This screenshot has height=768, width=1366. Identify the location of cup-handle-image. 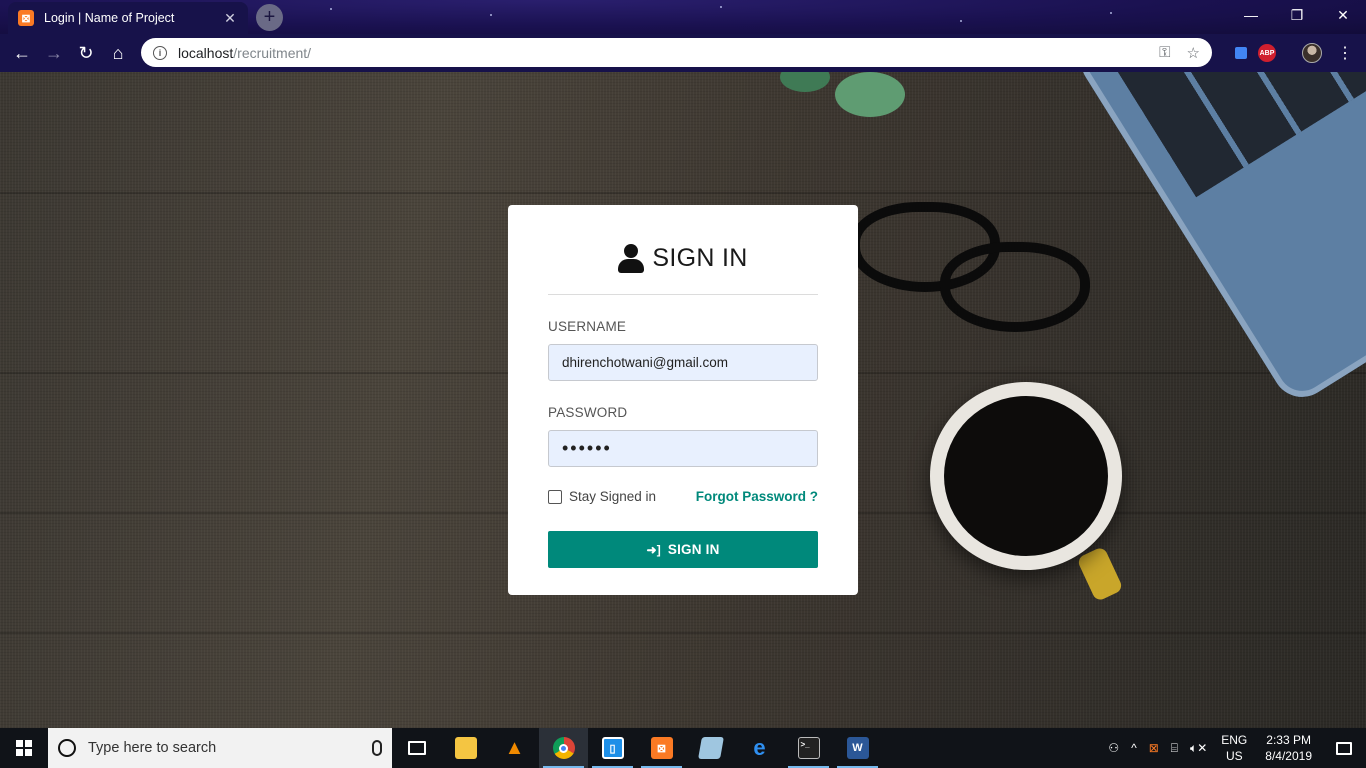
(1100, 574).